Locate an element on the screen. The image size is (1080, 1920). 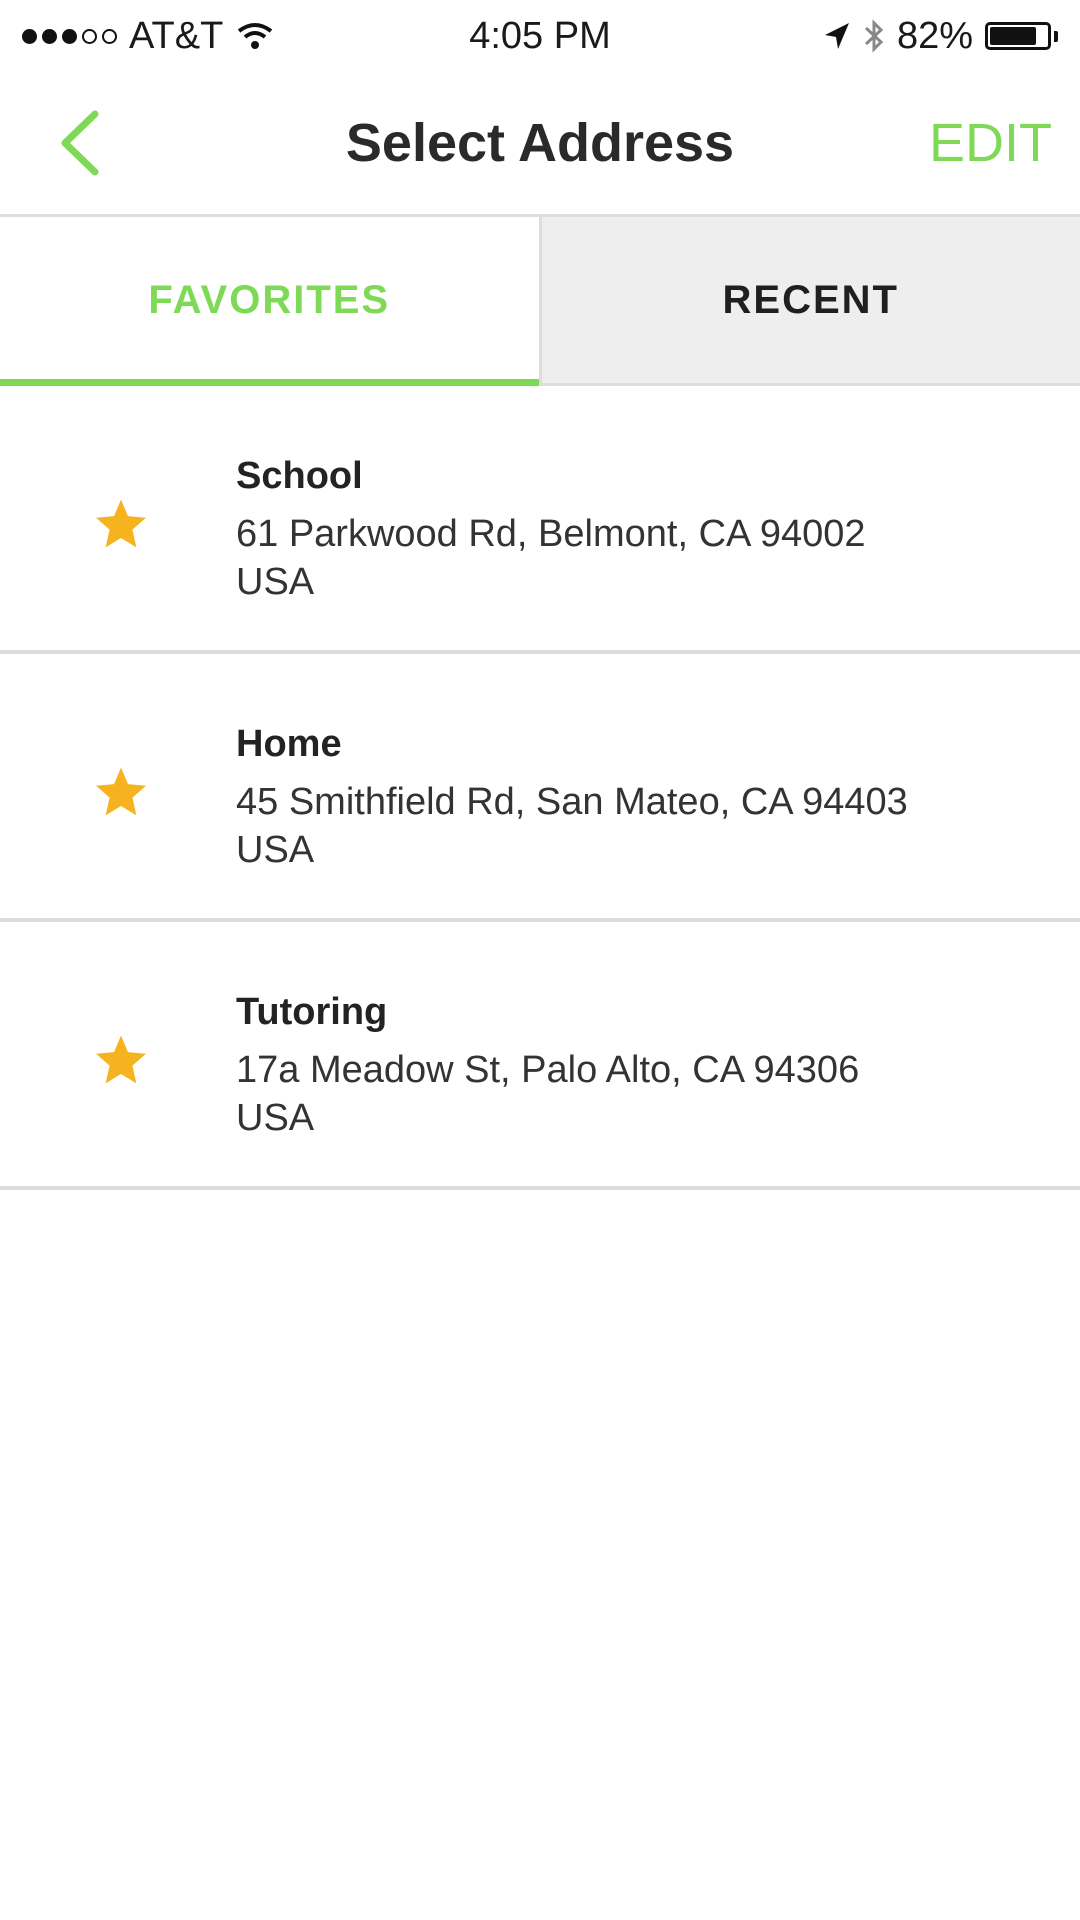
edit-button: EDIT is located at coordinates (990, 143).